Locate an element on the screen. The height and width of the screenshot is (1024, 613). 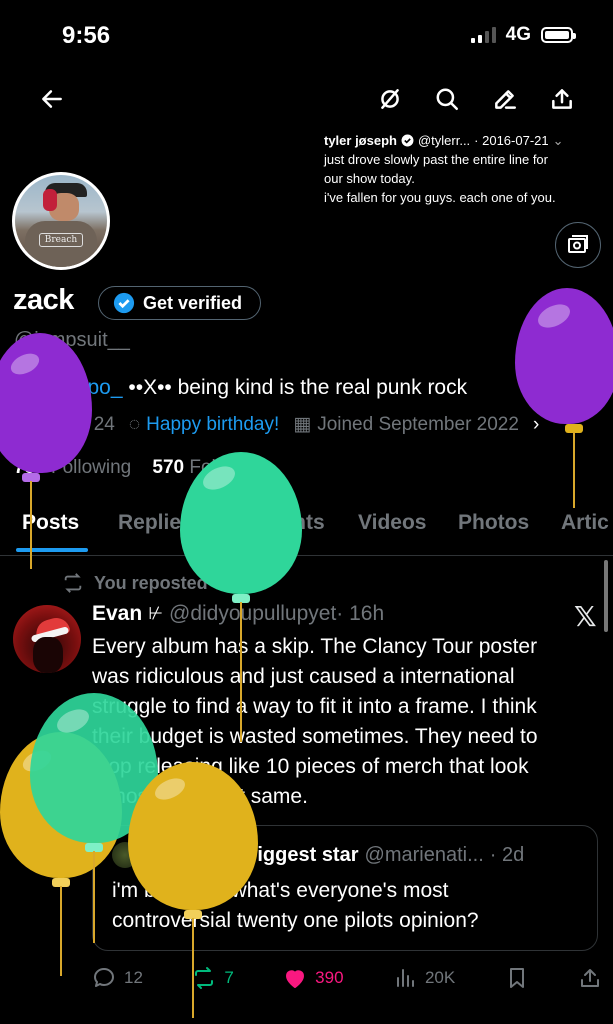
back-button is located at coordinates (52, 99).